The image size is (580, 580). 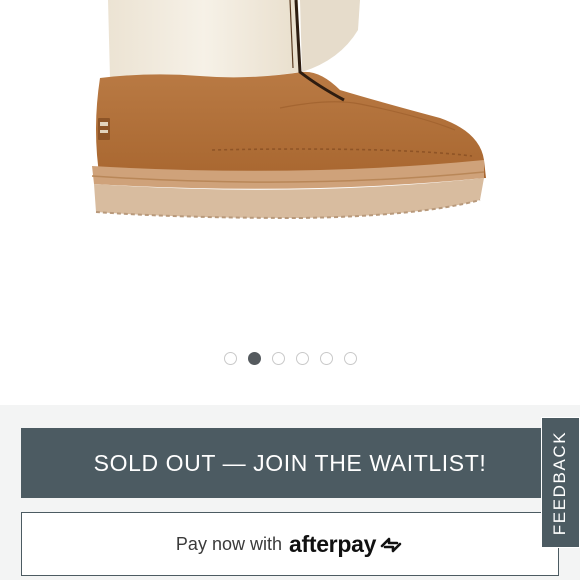 I want to click on afterpay-button: Pay now with afterpay, so click(x=290, y=544).